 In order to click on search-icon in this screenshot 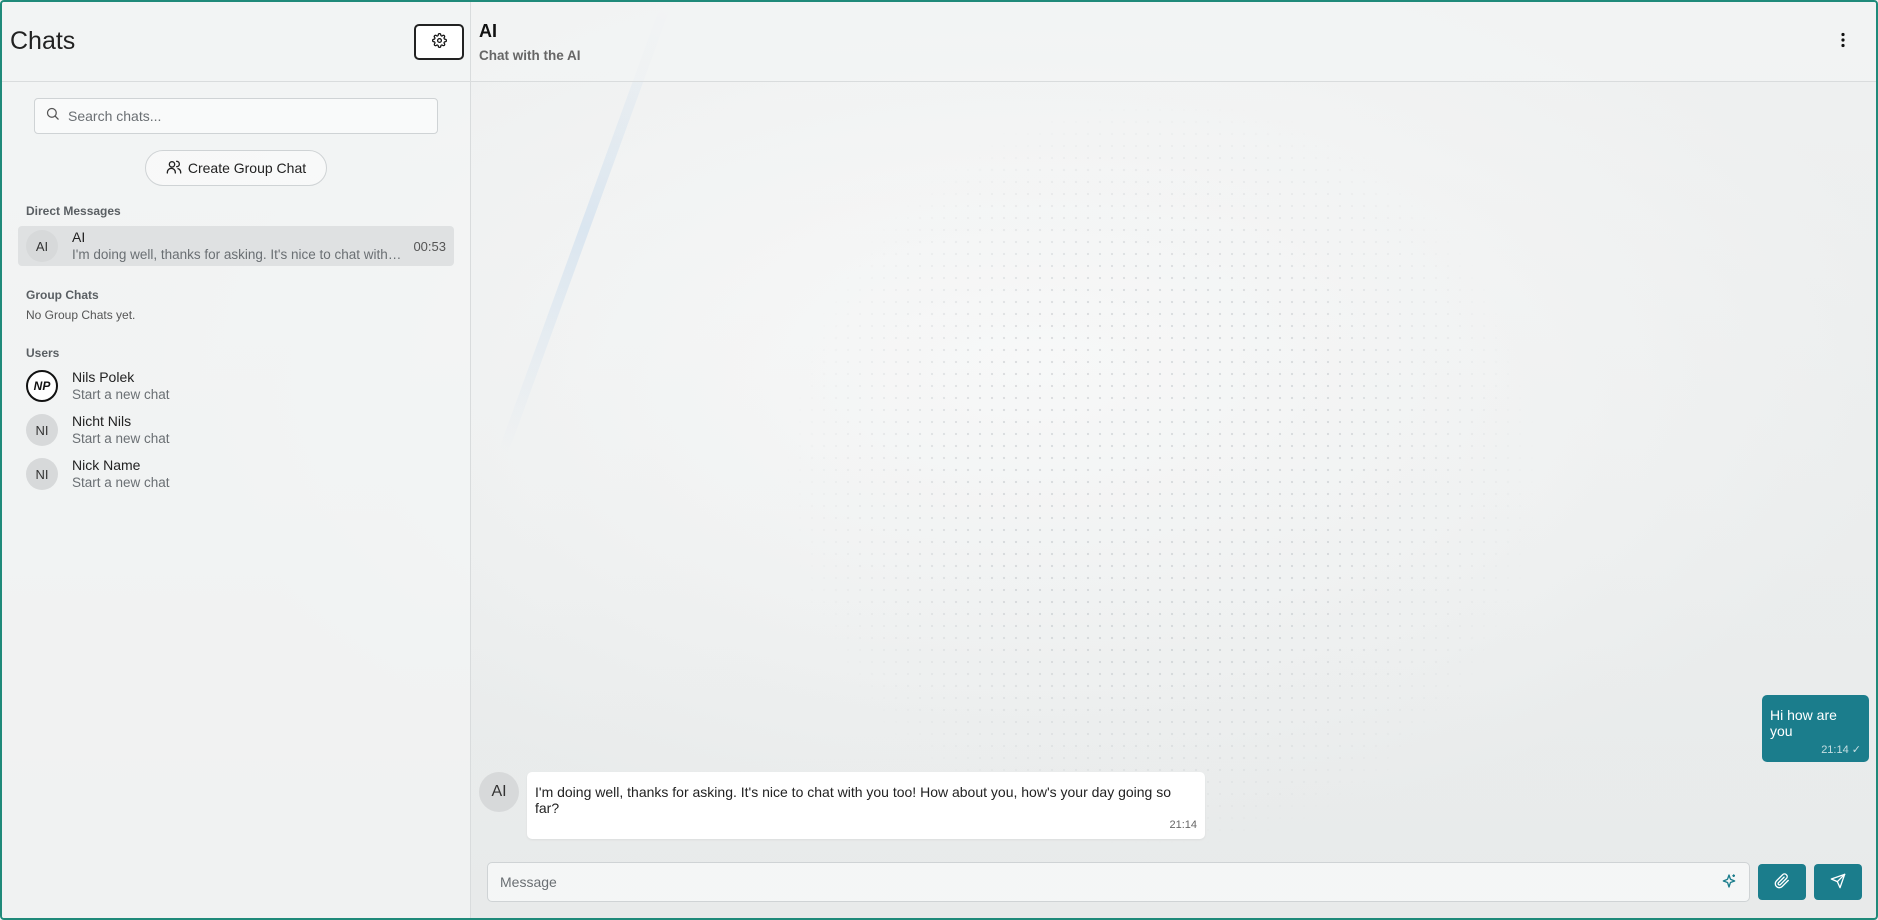, I will do `click(52, 116)`.